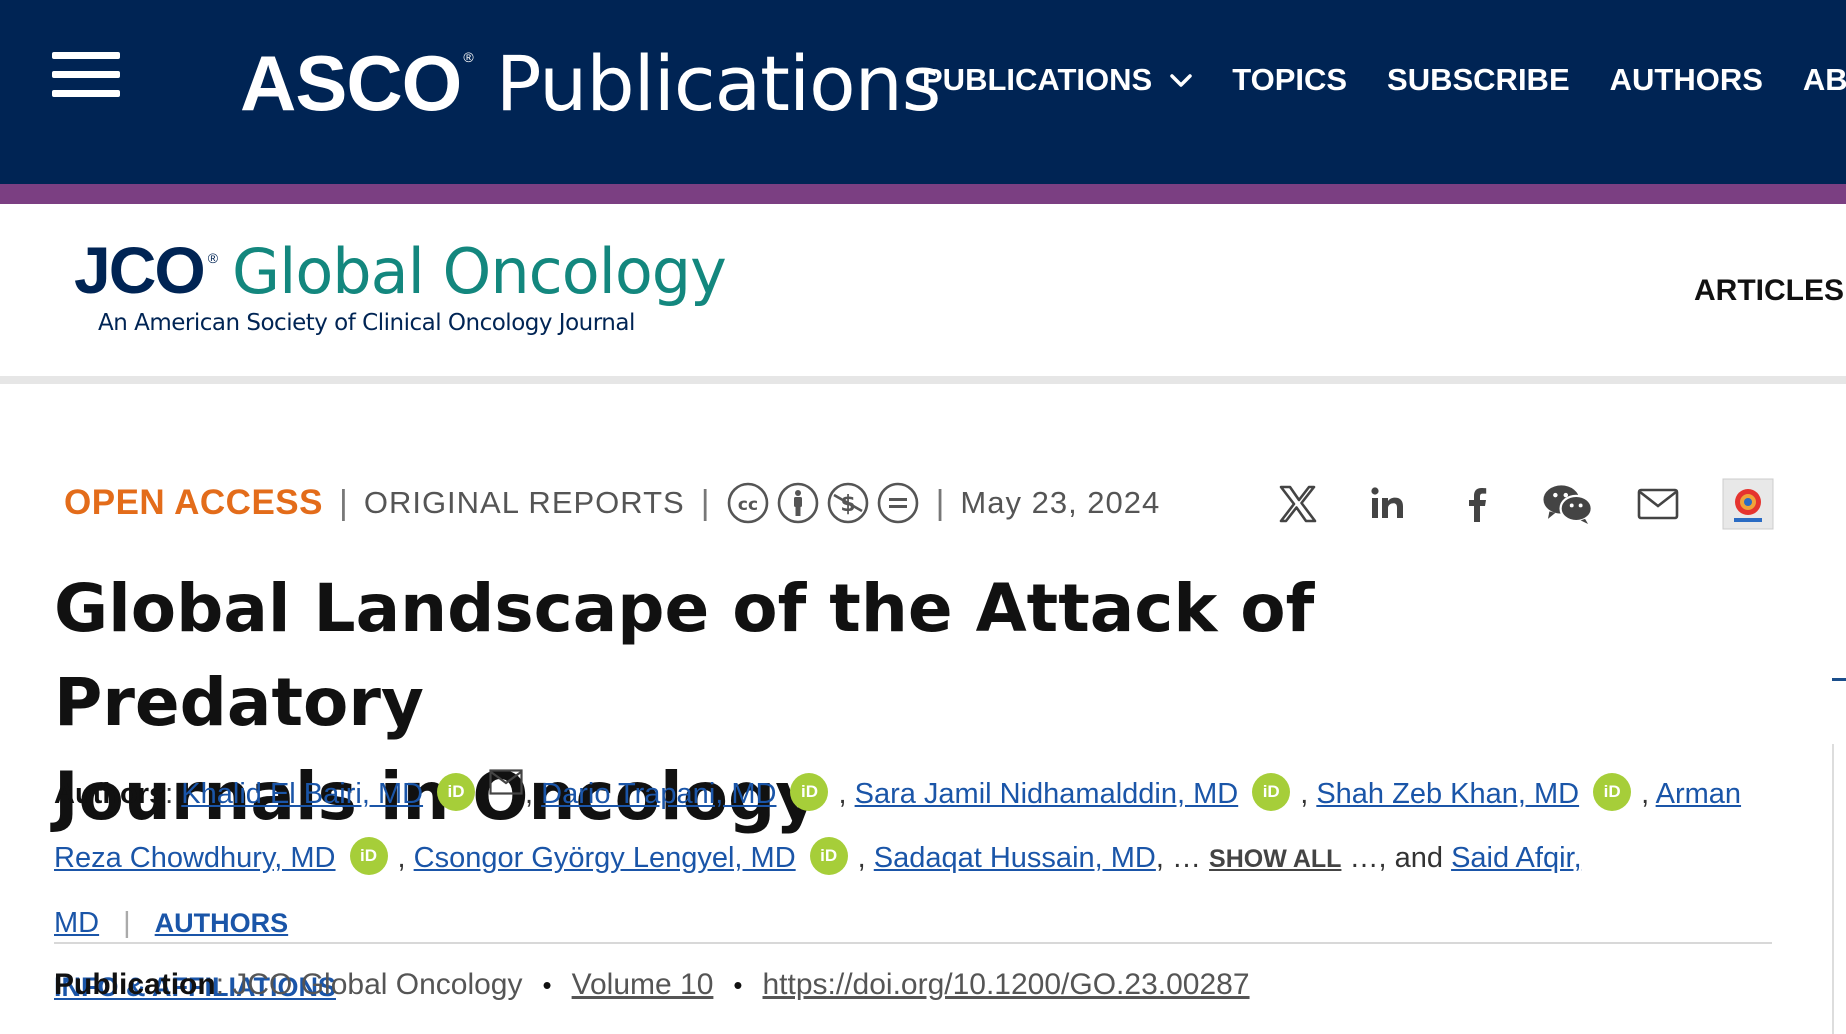 The height and width of the screenshot is (1034, 1846). Describe the element at coordinates (479, 271) in the screenshot. I see `journal-title: Global Oncology` at that location.